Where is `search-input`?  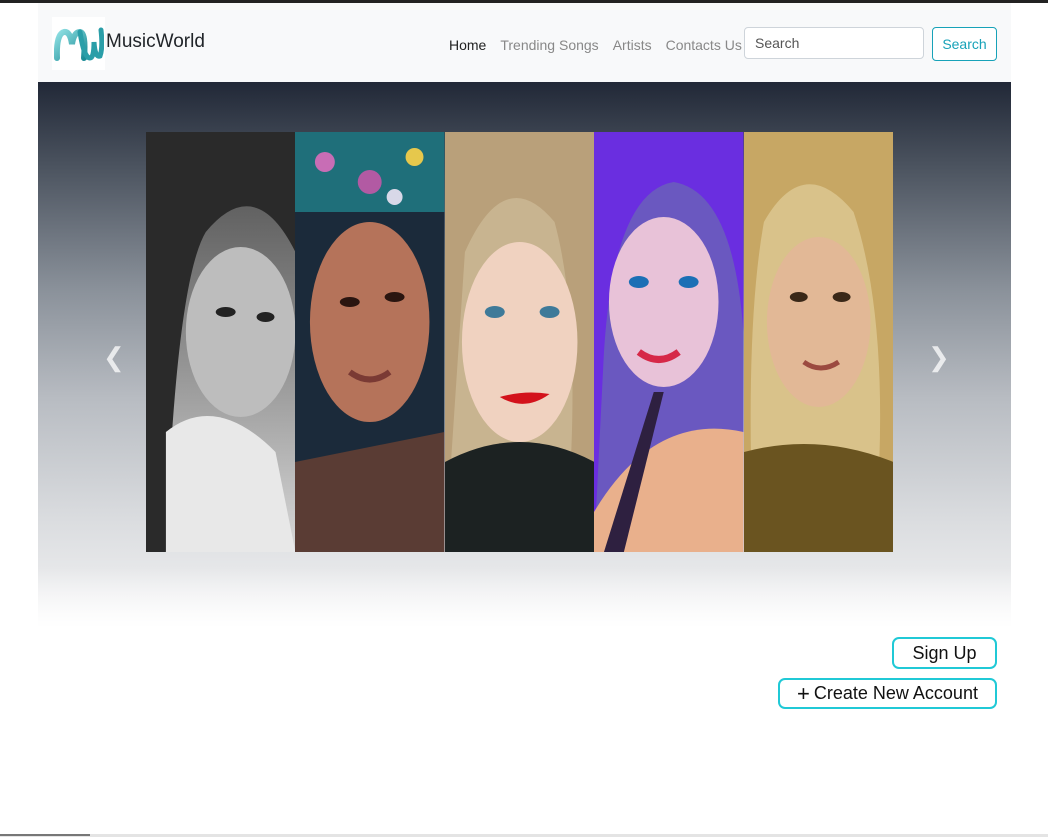
search-input is located at coordinates (834, 43).